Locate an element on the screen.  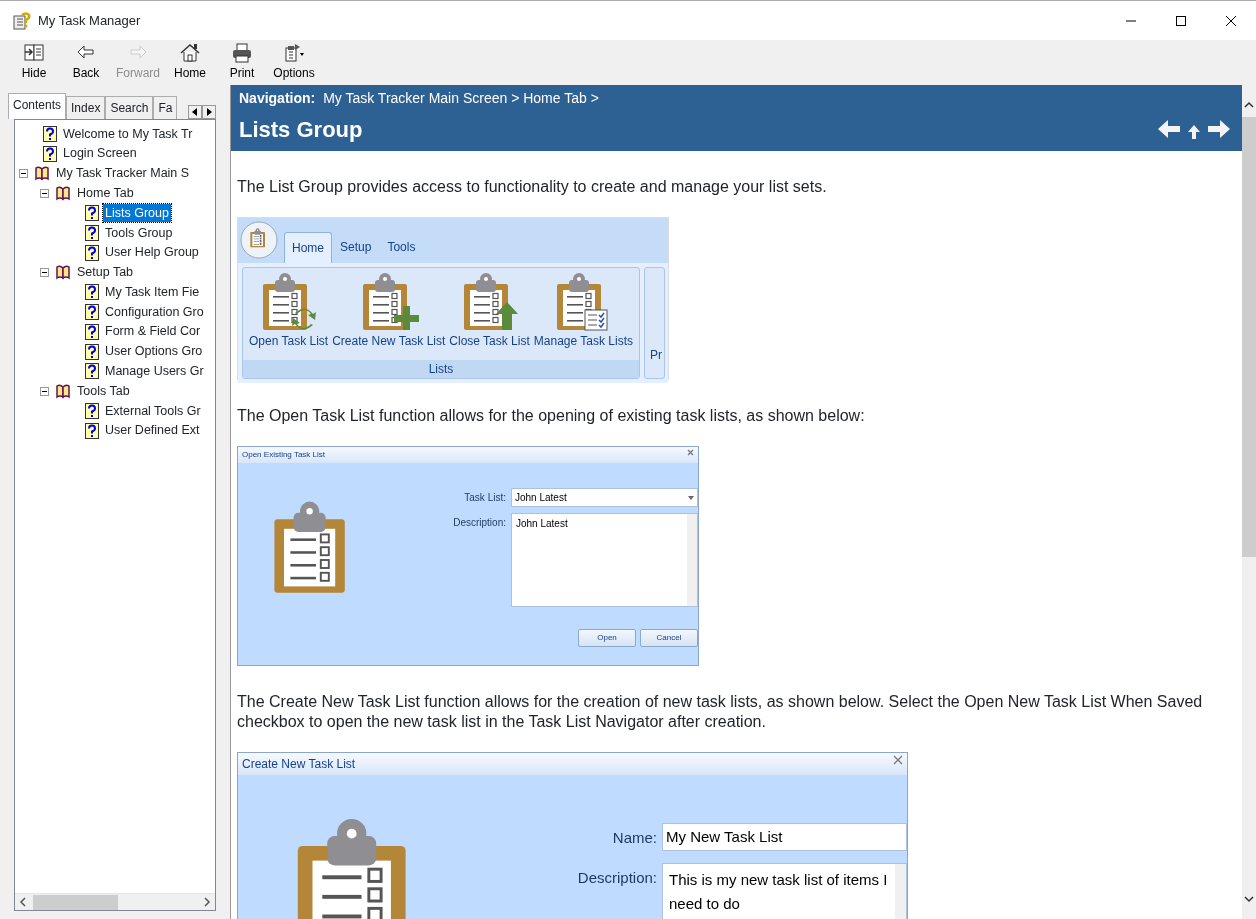
dropdown-arrow-icon is located at coordinates (691, 497).